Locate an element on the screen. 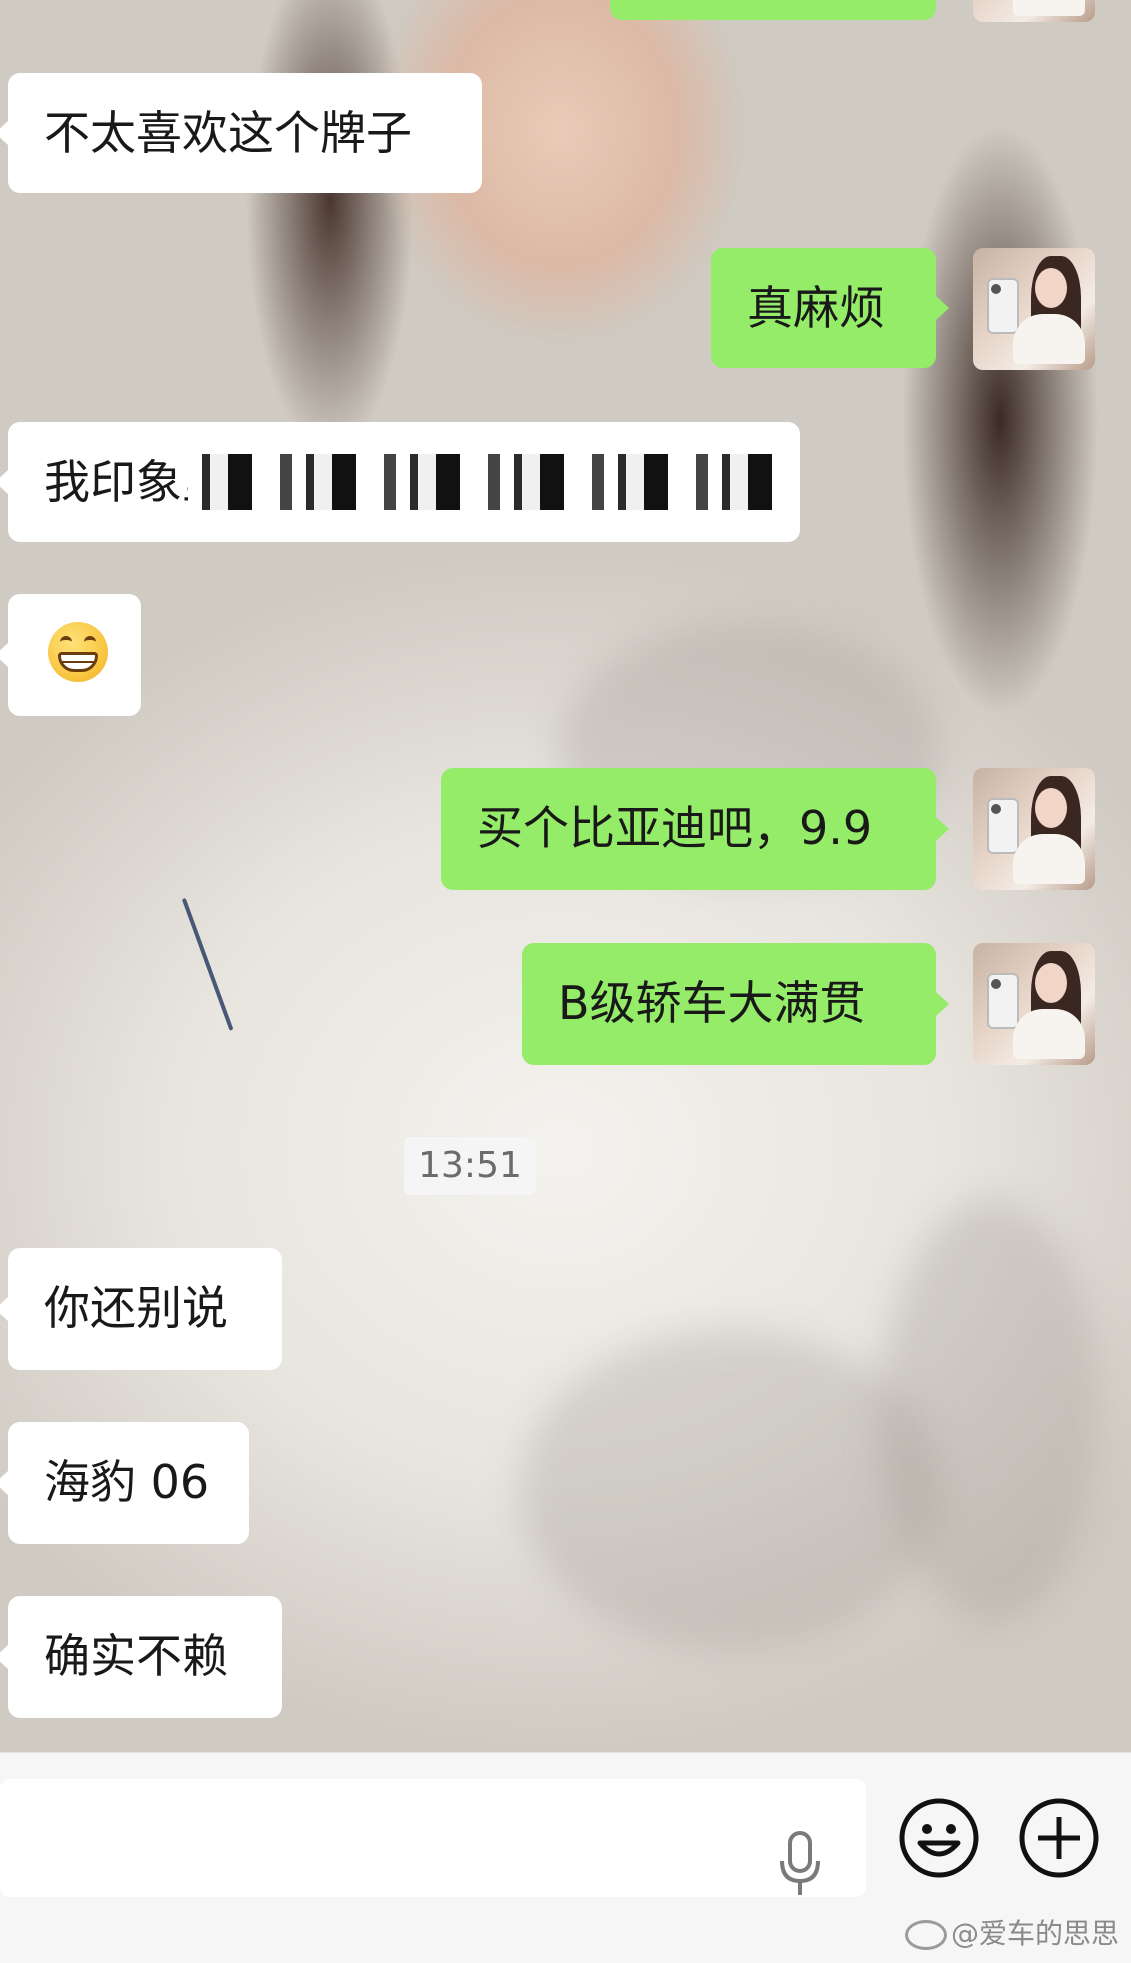 The width and height of the screenshot is (1131, 1963). watermark: @爱车的思思 is located at coordinates (1011, 1932).